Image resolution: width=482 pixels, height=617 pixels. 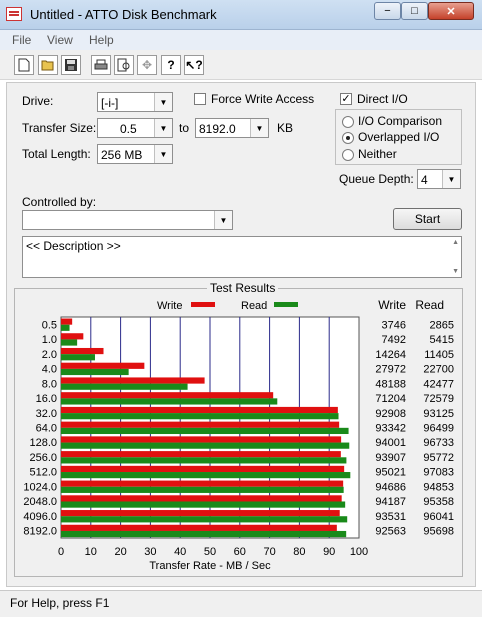 What do you see at coordinates (240, 552) in the screenshot?
I see `x-tick-label: 60` at bounding box center [240, 552].